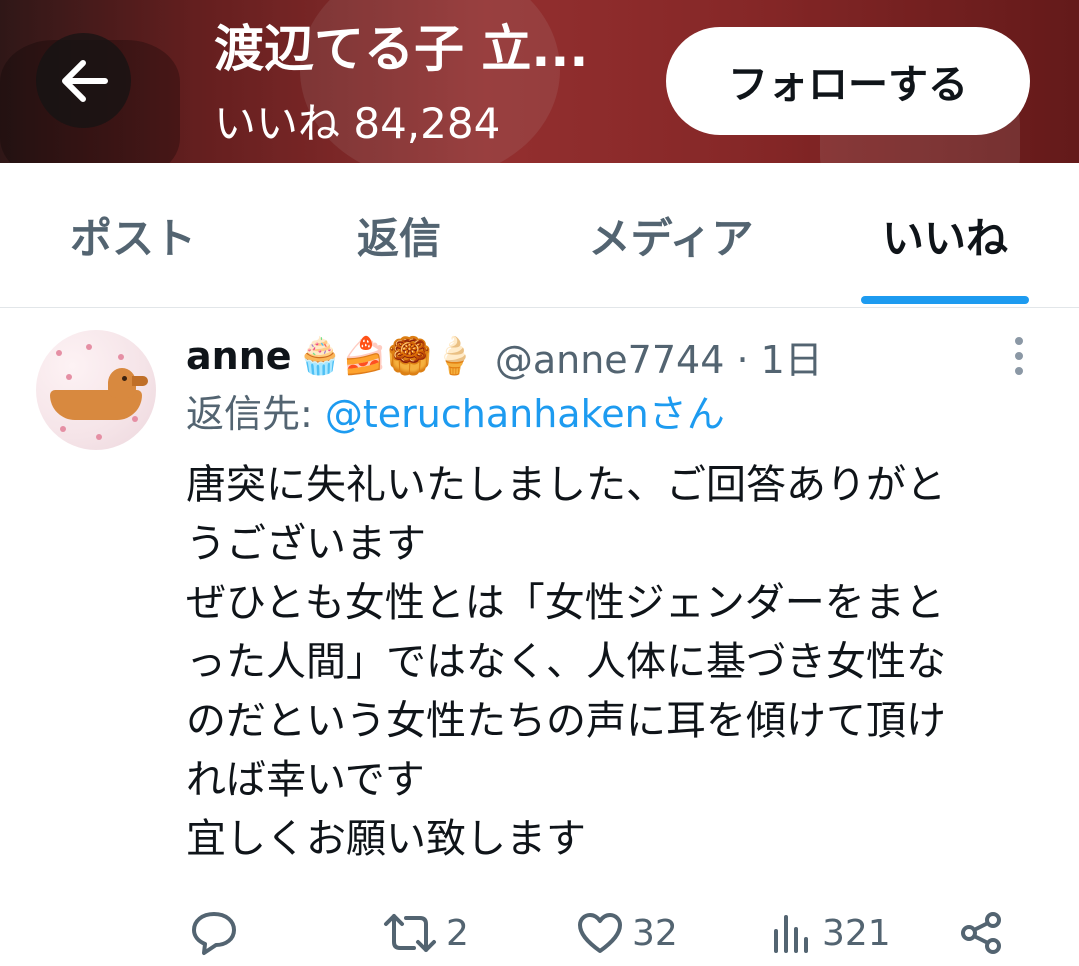  Describe the element at coordinates (848, 81) in the screenshot. I see `follow-button: フォローする` at that location.